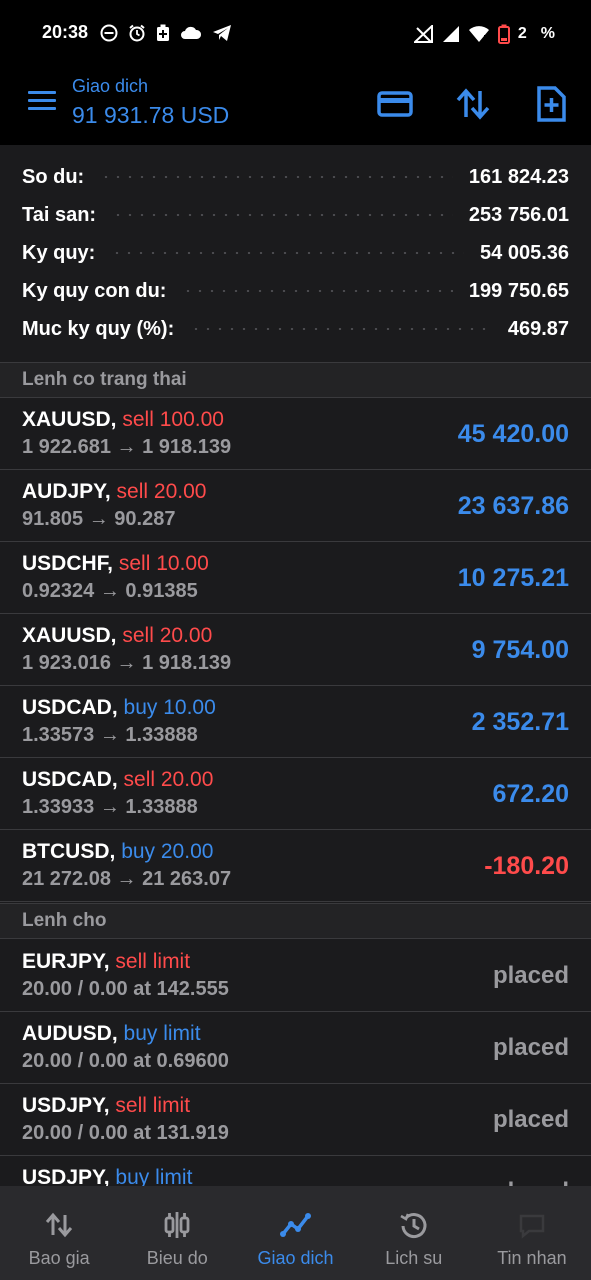 The width and height of the screenshot is (591, 1280). What do you see at coordinates (125, 989) in the screenshot?
I see `order-details: 20.00 / 0.00 at 142.555` at bounding box center [125, 989].